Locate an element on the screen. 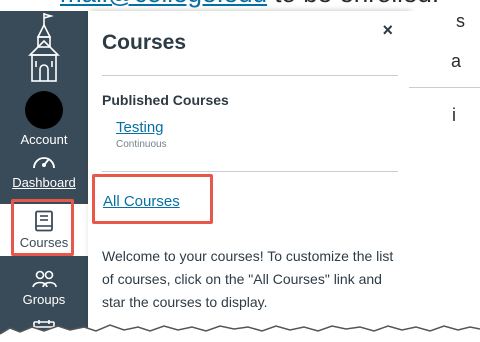  close-icon: × is located at coordinates (387, 30).